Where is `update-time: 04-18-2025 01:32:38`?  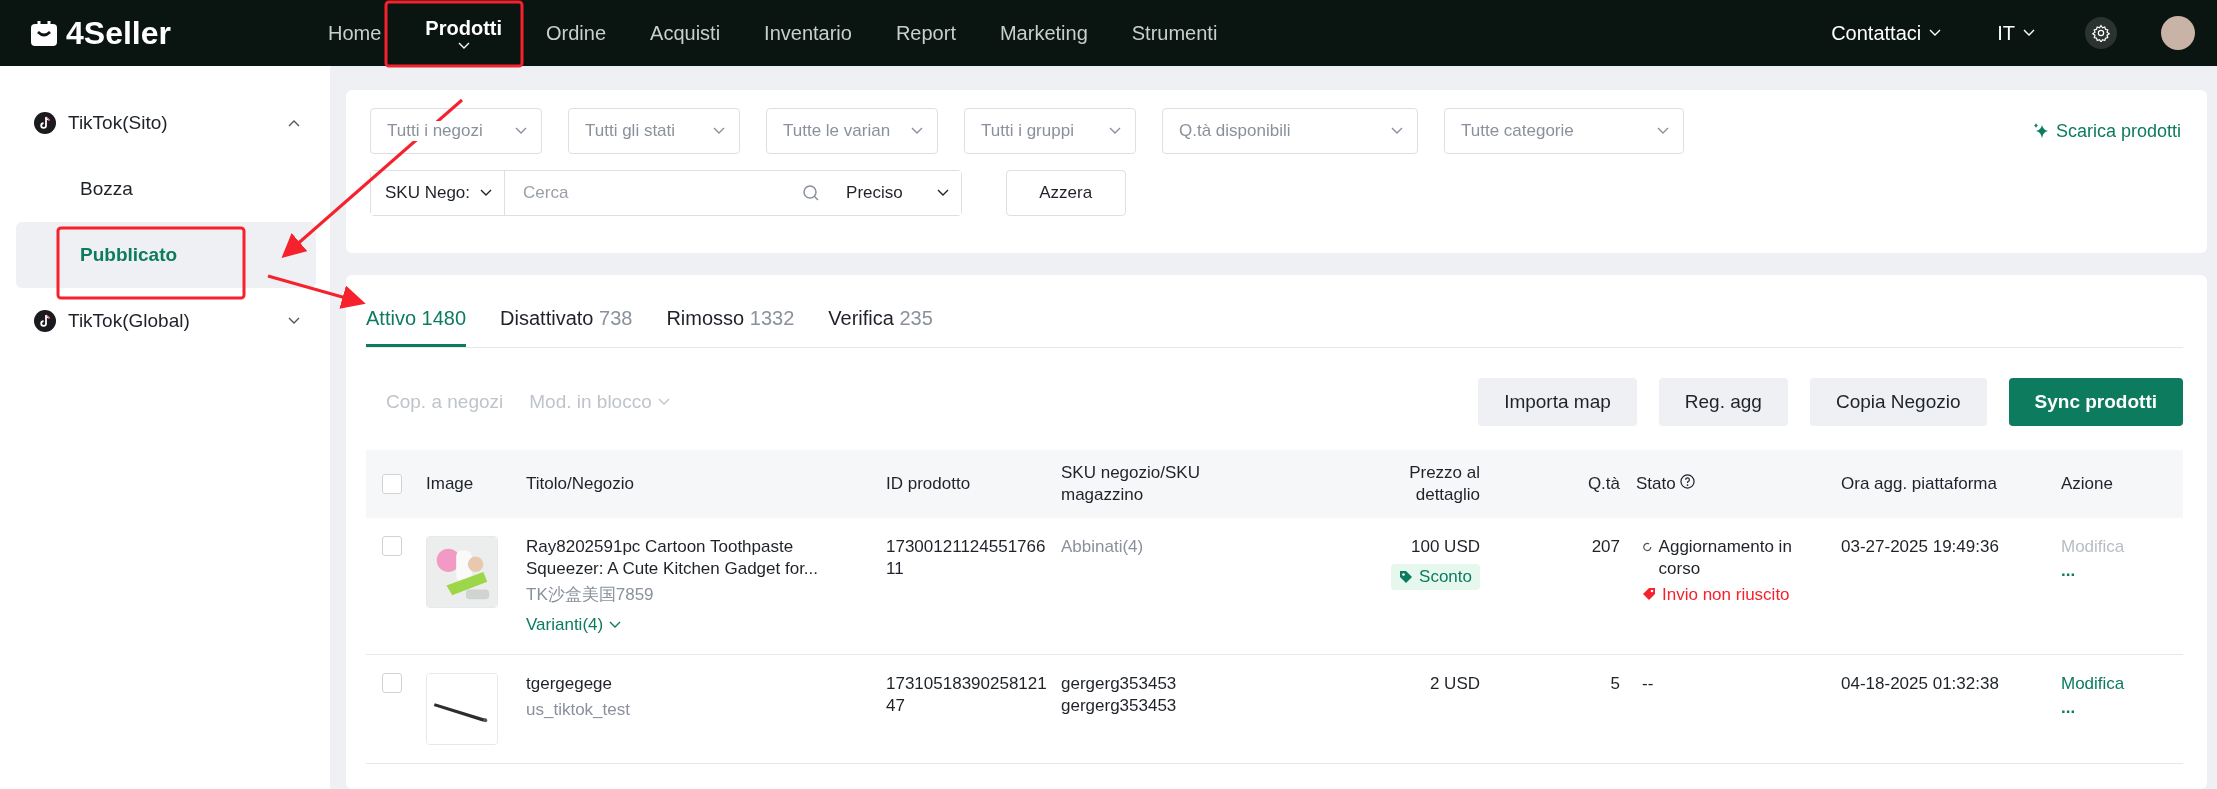
update-time: 04-18-2025 01:32:38 is located at coordinates (1920, 684).